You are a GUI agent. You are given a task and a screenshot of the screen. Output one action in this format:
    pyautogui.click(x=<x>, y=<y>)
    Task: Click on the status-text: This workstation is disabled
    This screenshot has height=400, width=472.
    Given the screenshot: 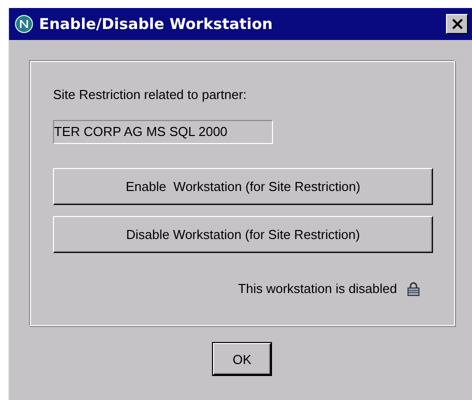 What is the action you would take?
    pyautogui.click(x=317, y=288)
    